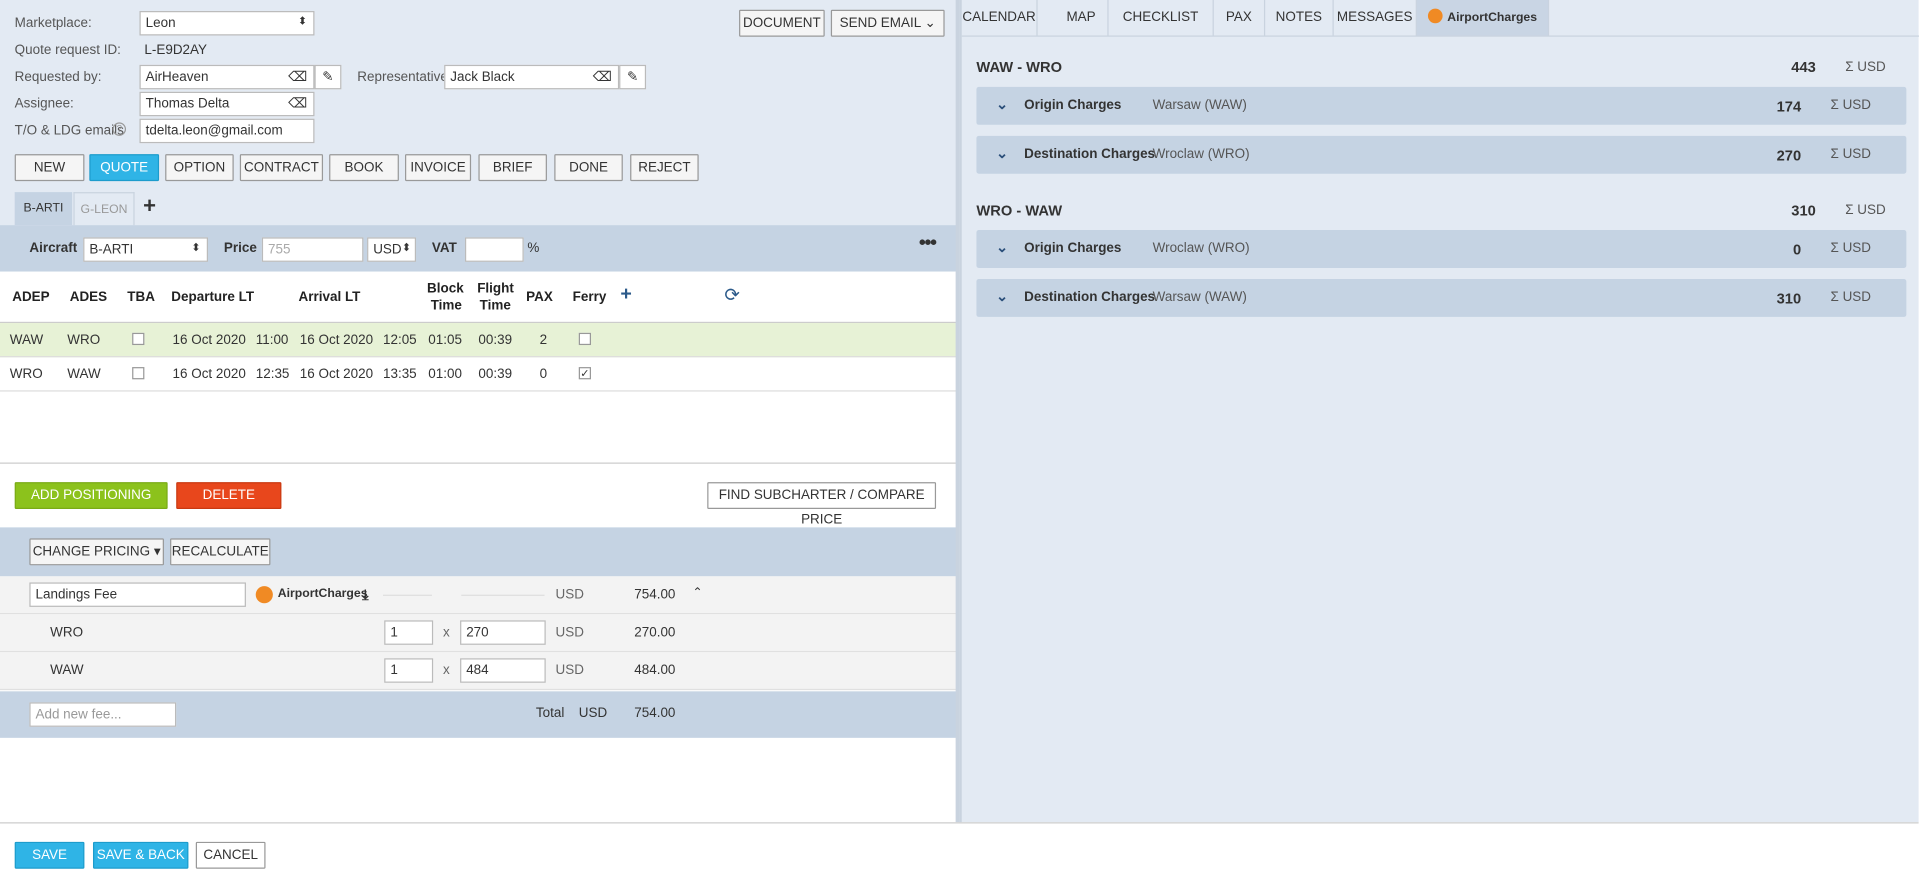 The width and height of the screenshot is (1919, 887). What do you see at coordinates (140, 855) in the screenshot?
I see `save-and-back-button: SAVE & BACK` at bounding box center [140, 855].